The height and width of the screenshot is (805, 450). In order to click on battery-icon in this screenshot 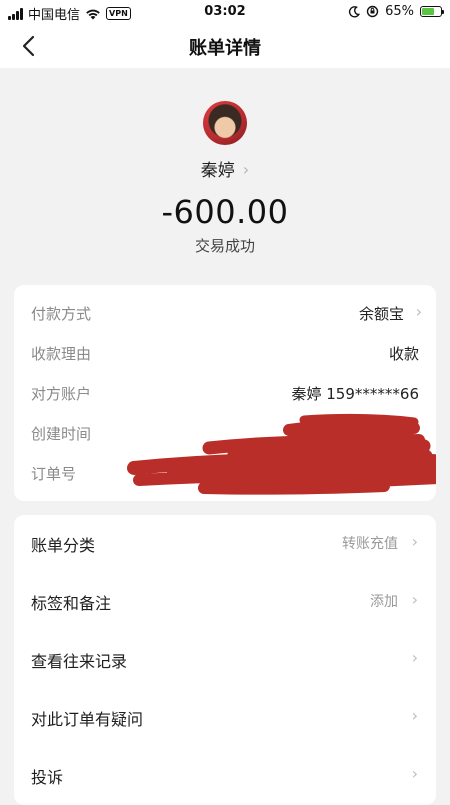, I will do `click(432, 11)`.